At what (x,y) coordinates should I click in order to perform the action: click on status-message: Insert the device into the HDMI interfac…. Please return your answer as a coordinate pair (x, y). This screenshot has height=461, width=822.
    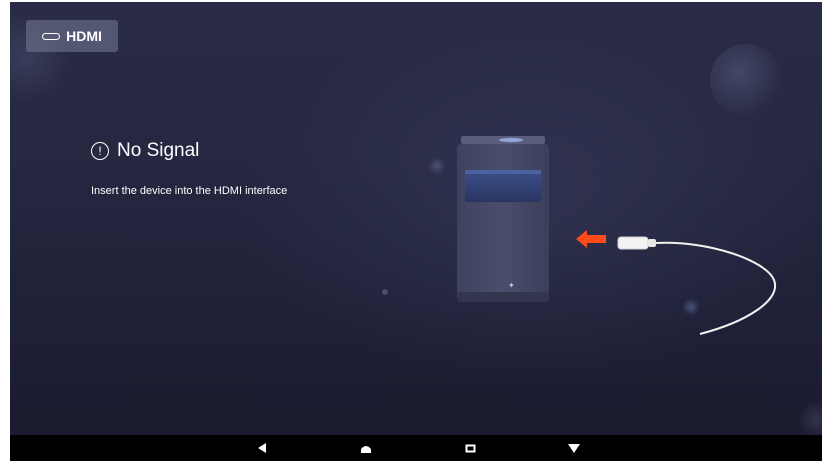
    Looking at the image, I should click on (189, 191).